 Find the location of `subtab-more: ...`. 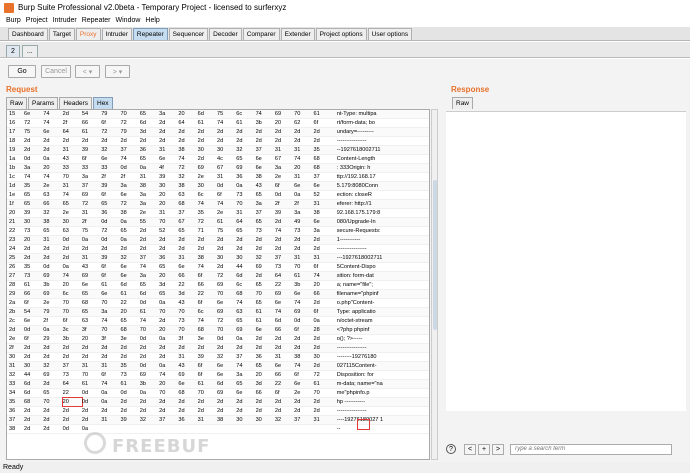

subtab-more: ... is located at coordinates (29, 51).